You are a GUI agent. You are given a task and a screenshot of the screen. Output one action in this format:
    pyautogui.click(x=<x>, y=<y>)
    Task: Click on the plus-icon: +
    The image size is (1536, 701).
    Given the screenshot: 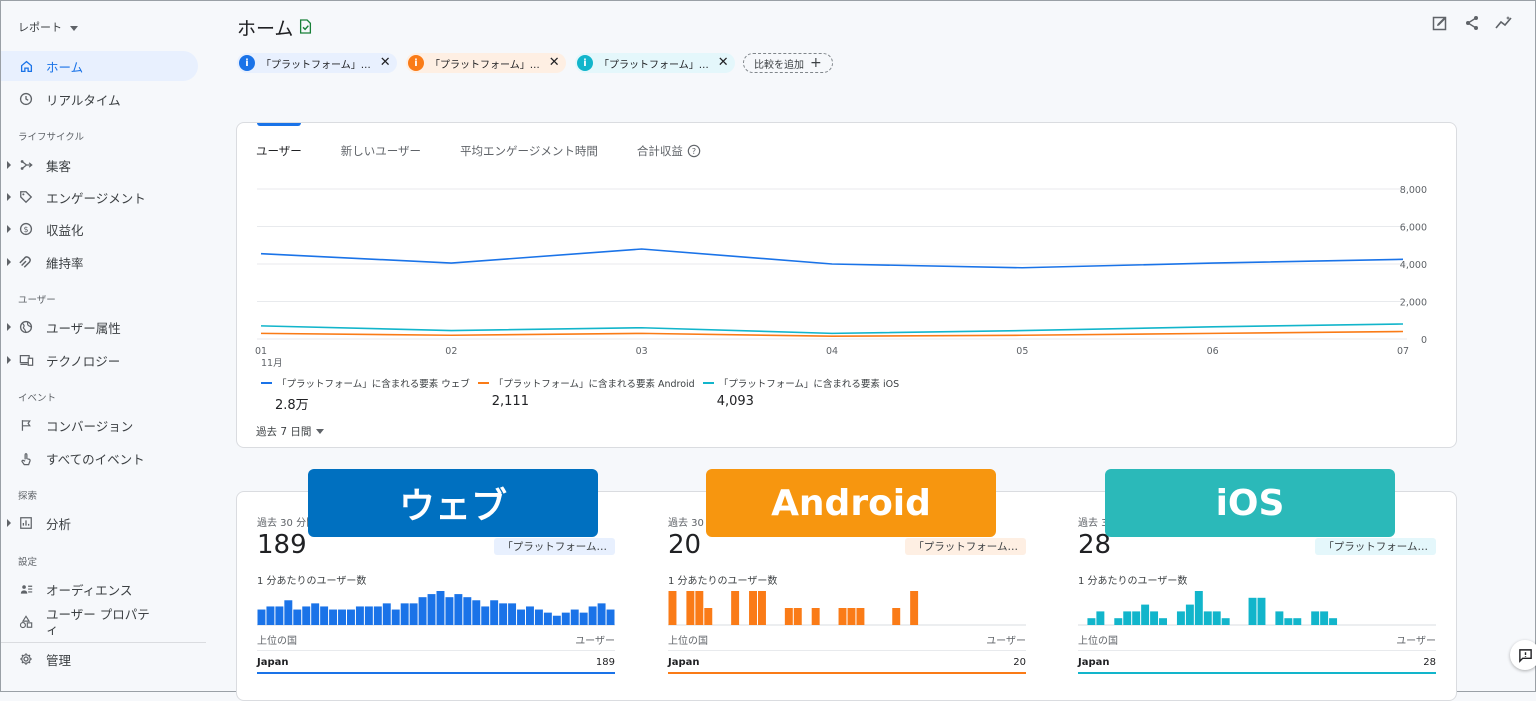 What is the action you would take?
    pyautogui.click(x=816, y=63)
    